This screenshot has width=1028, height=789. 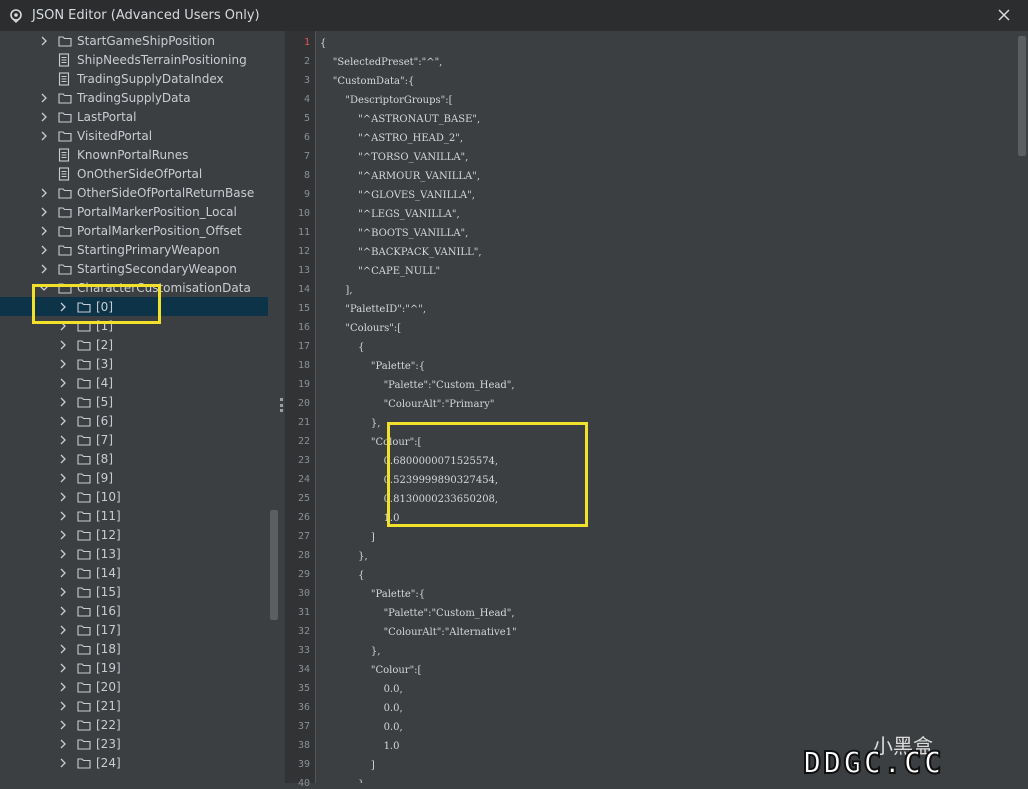 What do you see at coordinates (134, 382) in the screenshot?
I see `tree-item: [4]` at bounding box center [134, 382].